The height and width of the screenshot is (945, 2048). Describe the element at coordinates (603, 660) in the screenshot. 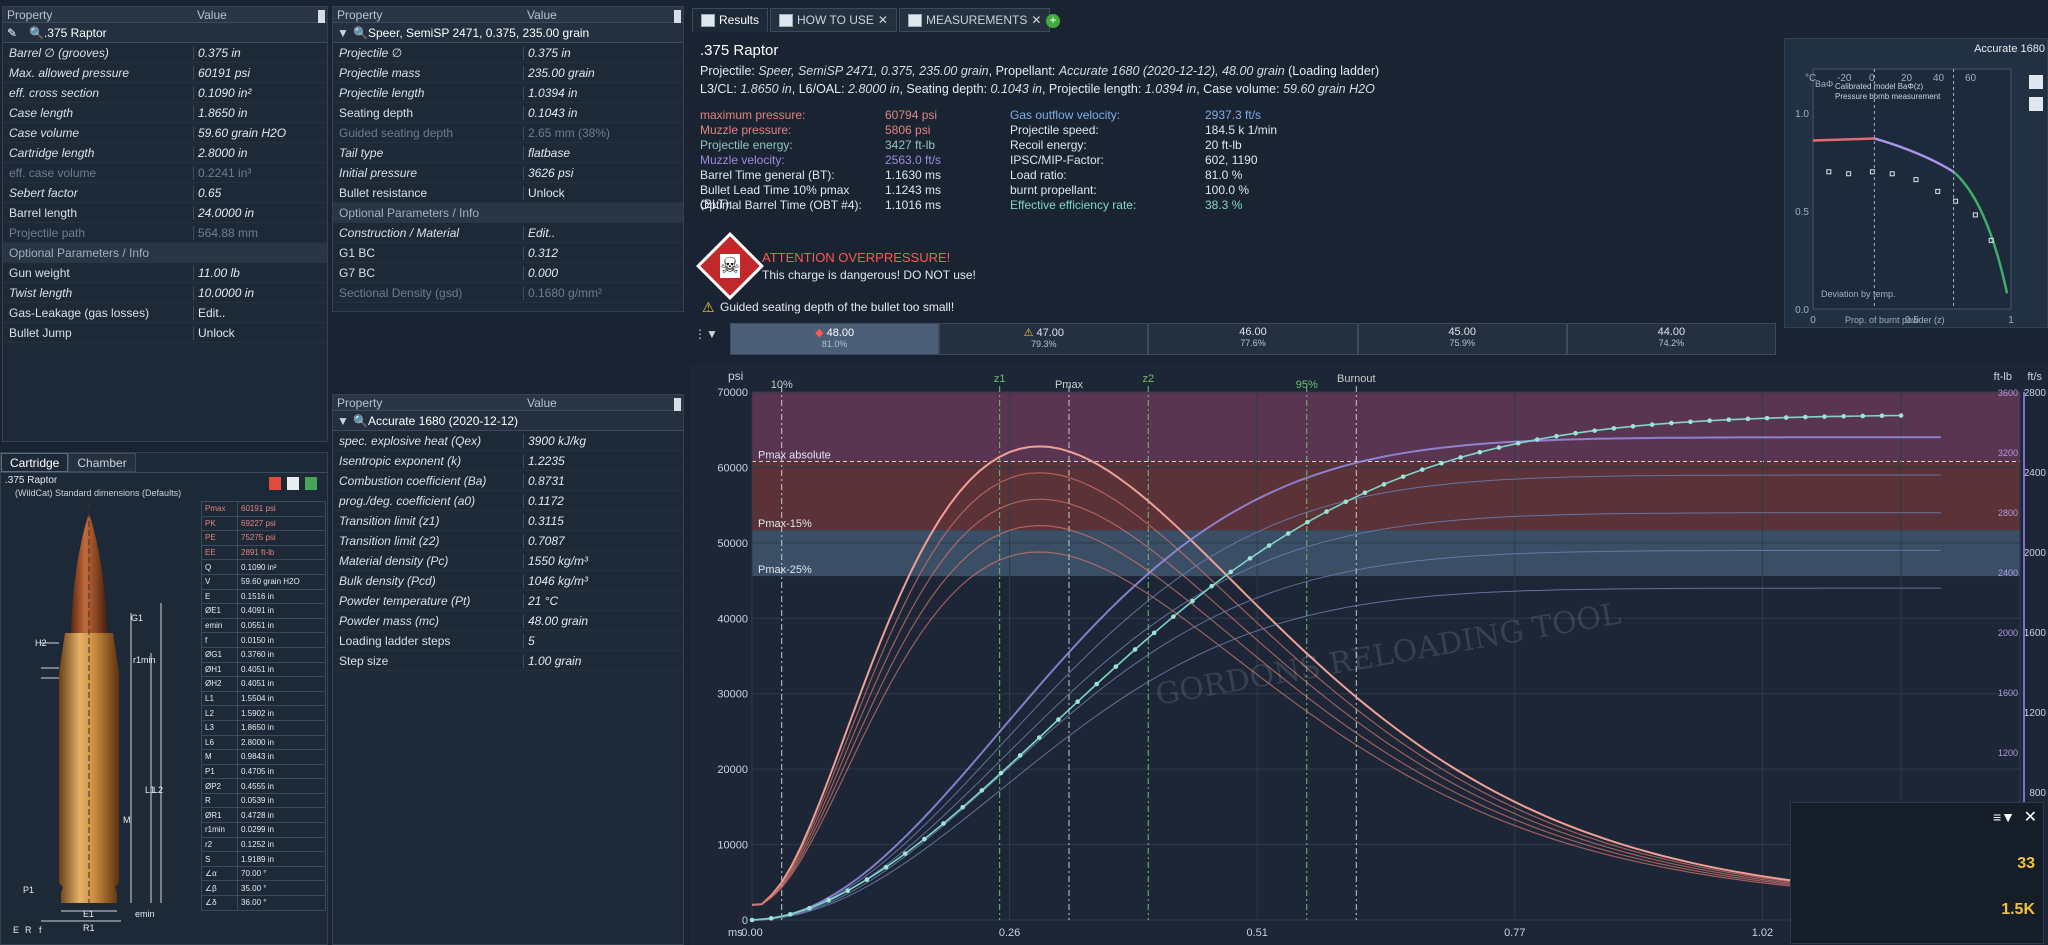

I see `property-value: 1.00 grain` at that location.